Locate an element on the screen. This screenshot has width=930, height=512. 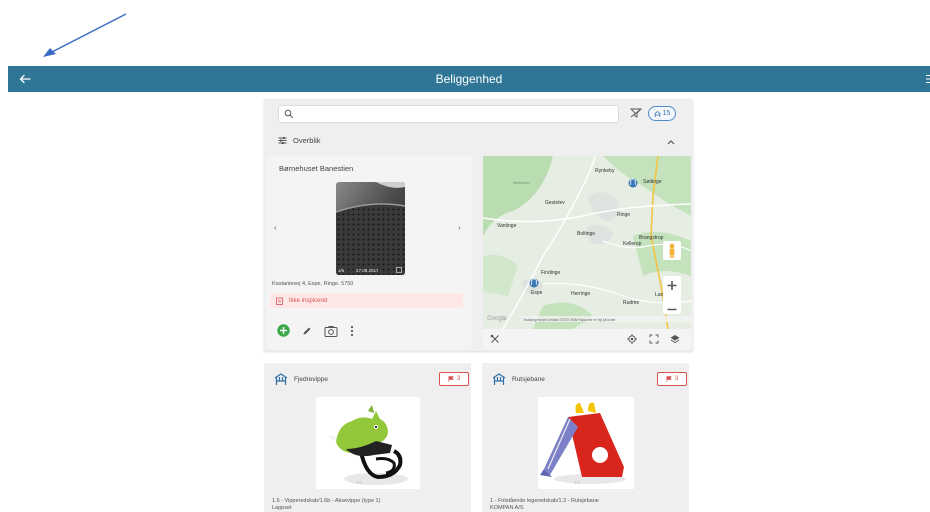
zoom-in-icon is located at coordinates (672, 285).